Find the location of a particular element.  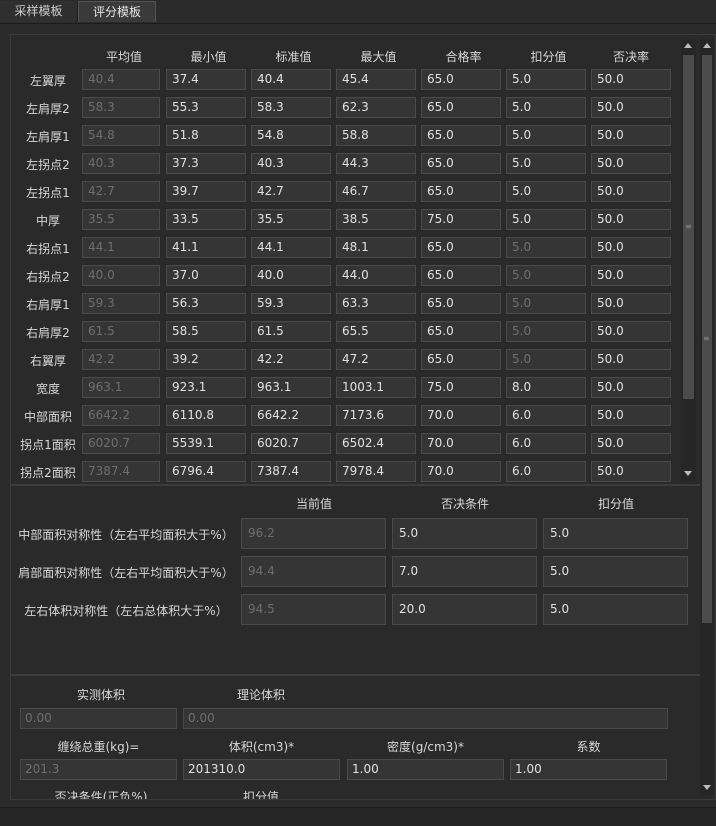

grid-cell: 923.1 is located at coordinates (206, 387).